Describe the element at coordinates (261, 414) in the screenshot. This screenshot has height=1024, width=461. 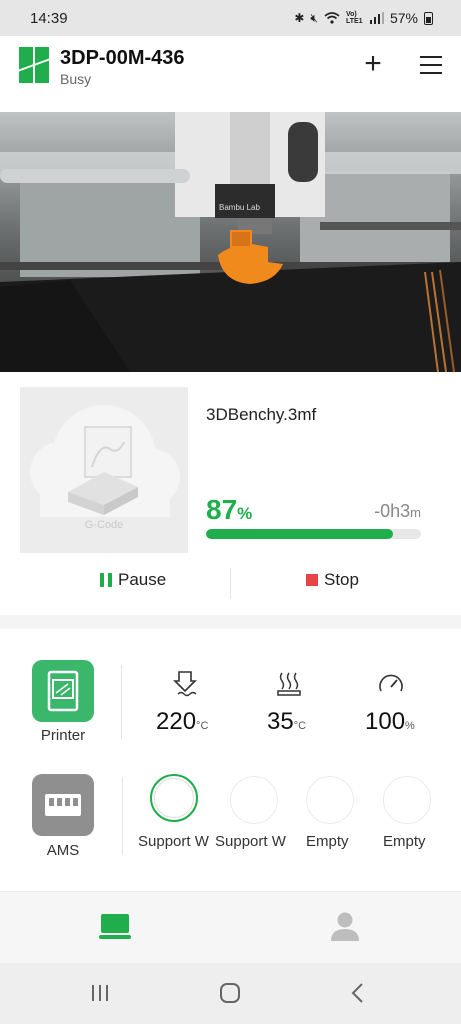
I see `job-filename: 3DBenchy.3mf` at that location.